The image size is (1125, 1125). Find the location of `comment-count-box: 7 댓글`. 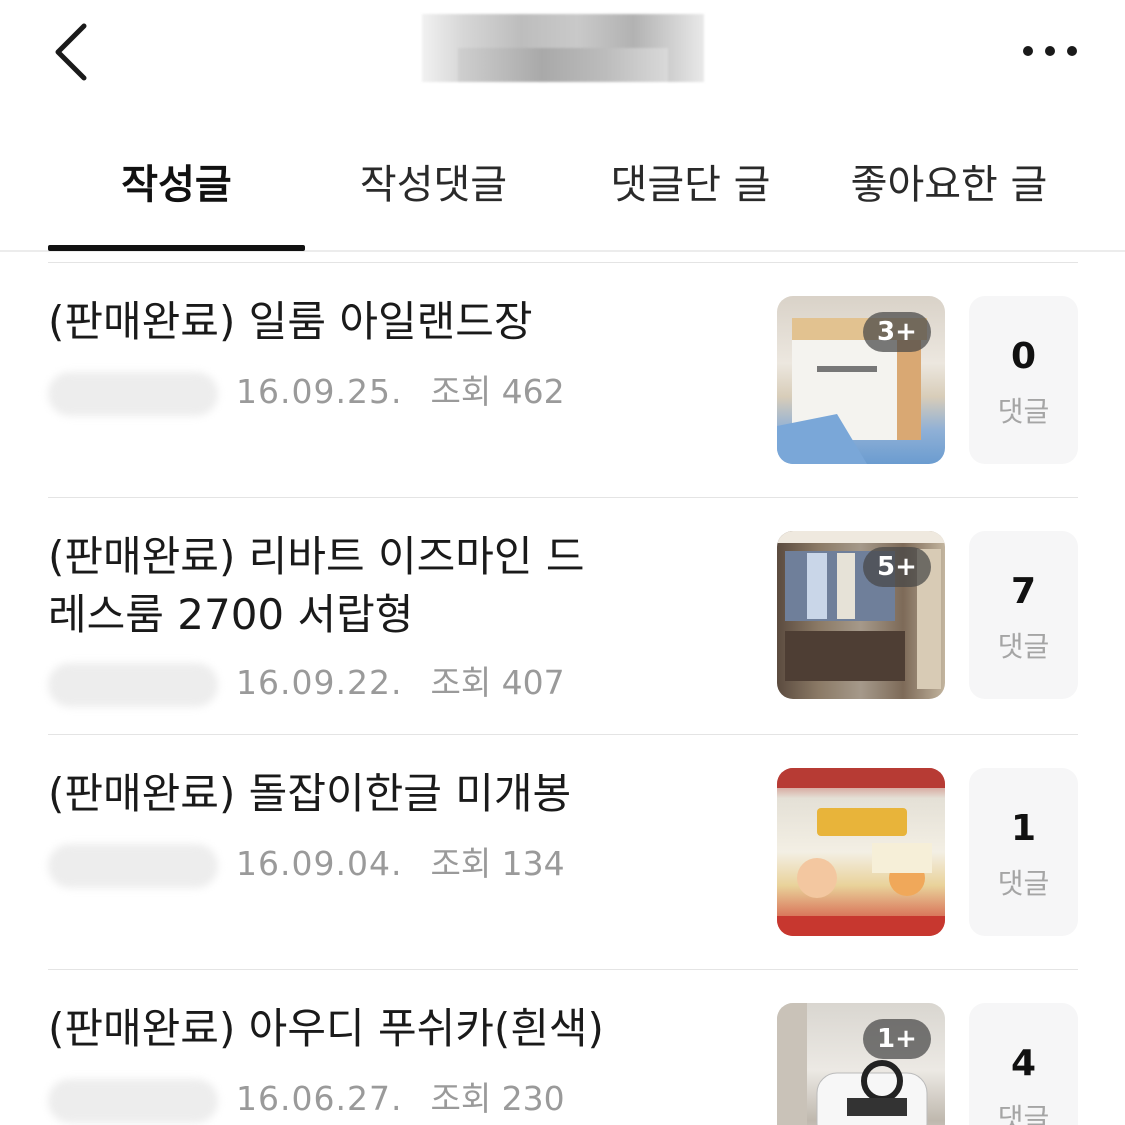

comment-count-box: 7 댓글 is located at coordinates (1023, 615).